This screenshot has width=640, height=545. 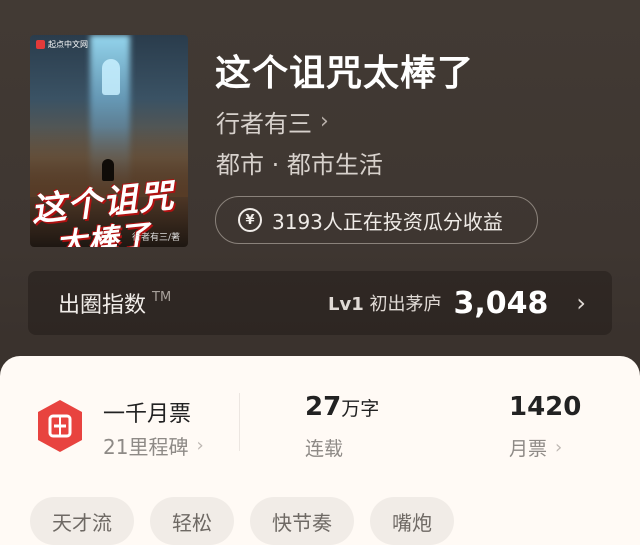 I want to click on word-count: 27万字, so click(x=342, y=407).